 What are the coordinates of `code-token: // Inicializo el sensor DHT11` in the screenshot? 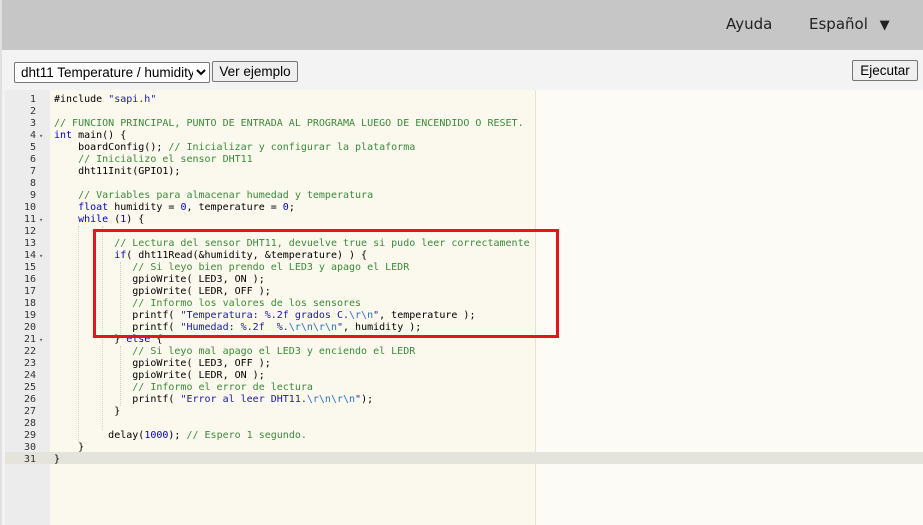 It's located at (153, 159).